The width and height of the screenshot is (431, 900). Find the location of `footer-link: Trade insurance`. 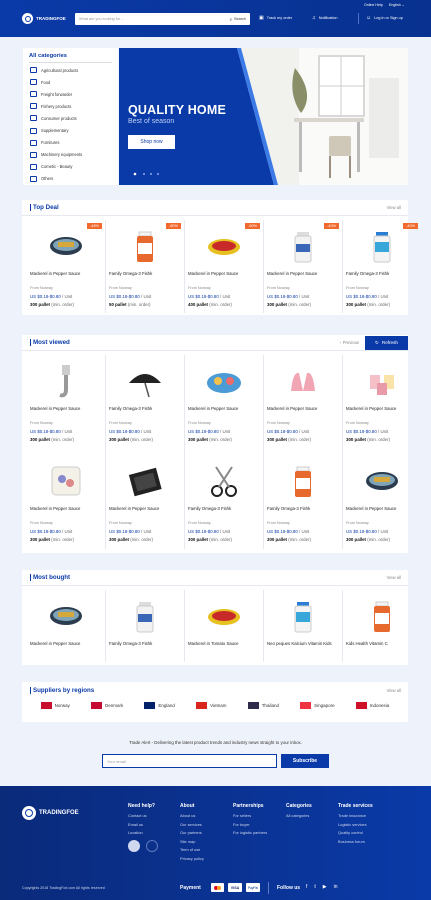

footer-link: Trade insurance is located at coordinates (355, 816).